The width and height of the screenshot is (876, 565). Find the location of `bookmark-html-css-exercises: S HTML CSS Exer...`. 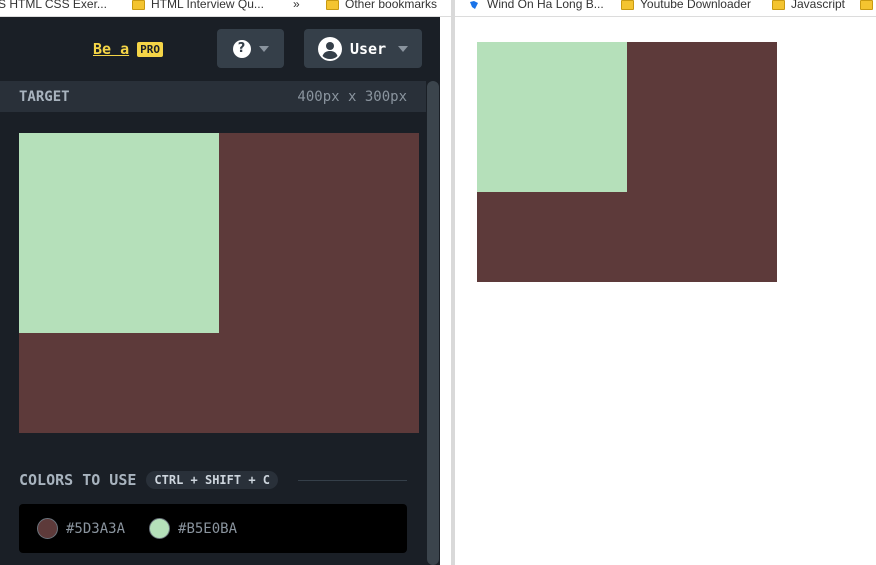

bookmark-html-css-exercises: S HTML CSS Exer... is located at coordinates (53, 6).